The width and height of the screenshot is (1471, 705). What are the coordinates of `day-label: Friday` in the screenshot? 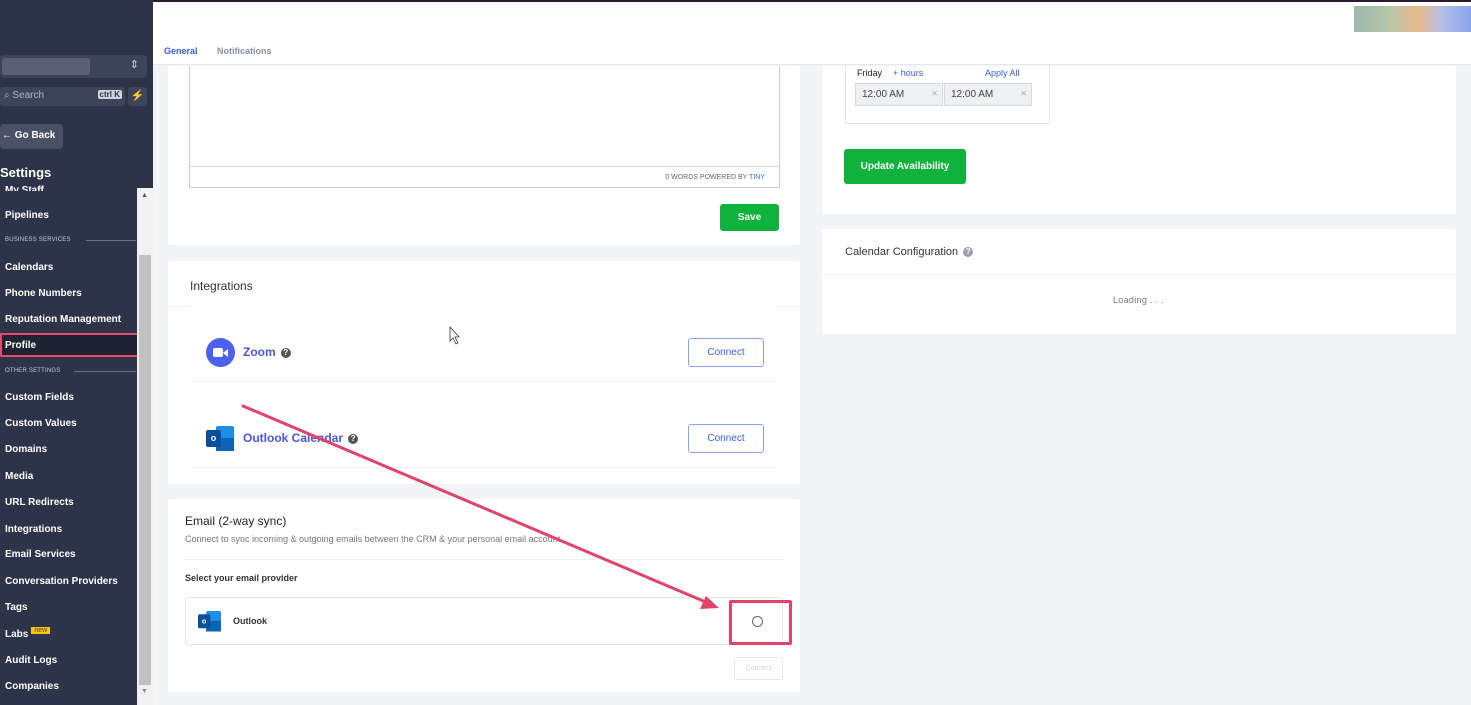 It's located at (870, 73).